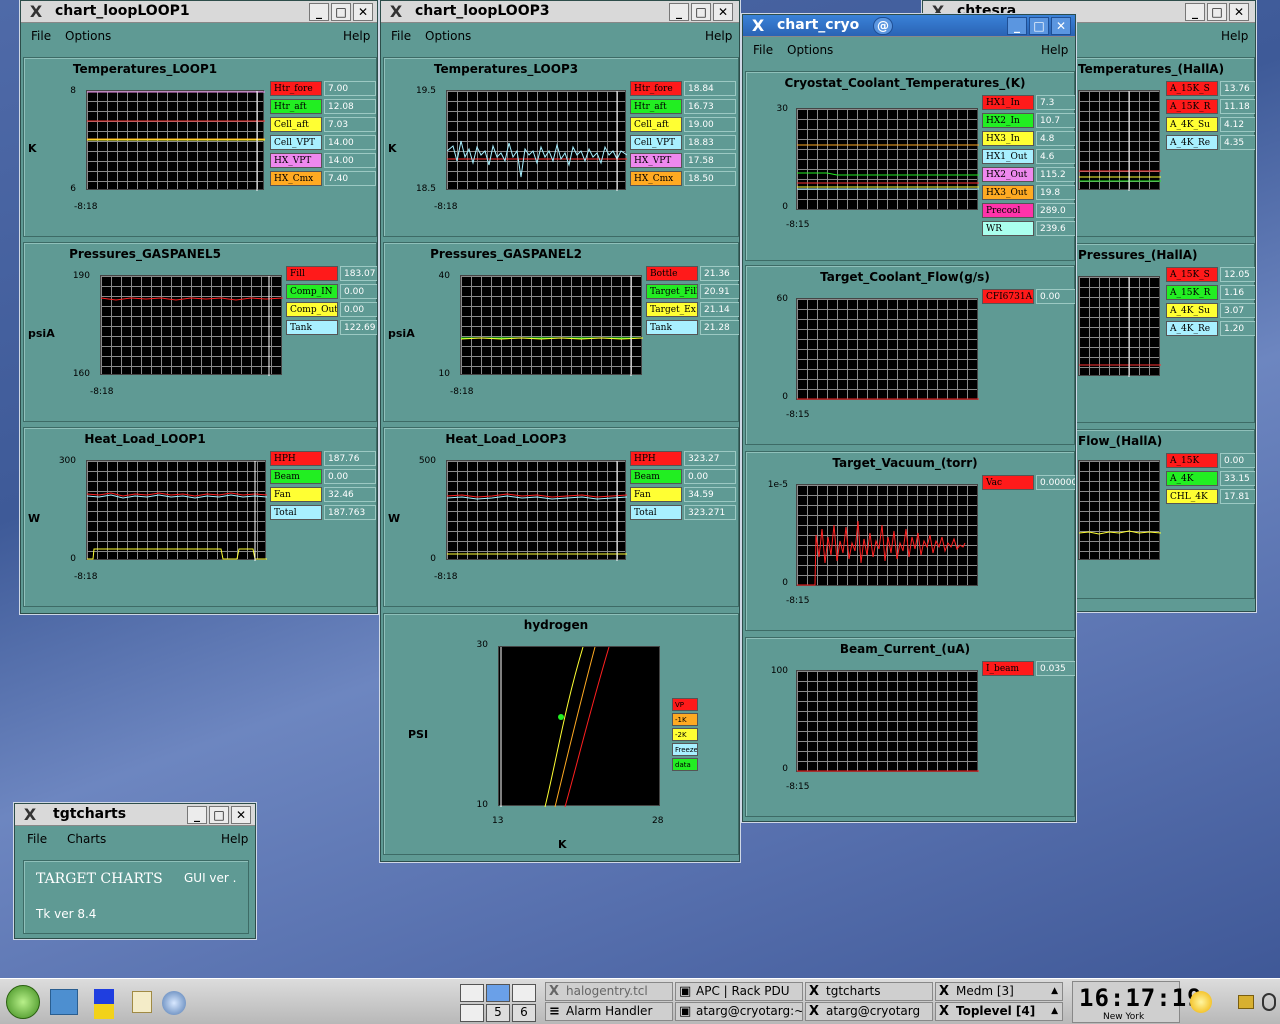 Image resolution: width=1280 pixels, height=1024 pixels. Describe the element at coordinates (64, 1002) in the screenshot. I see `desktop-icon` at that location.